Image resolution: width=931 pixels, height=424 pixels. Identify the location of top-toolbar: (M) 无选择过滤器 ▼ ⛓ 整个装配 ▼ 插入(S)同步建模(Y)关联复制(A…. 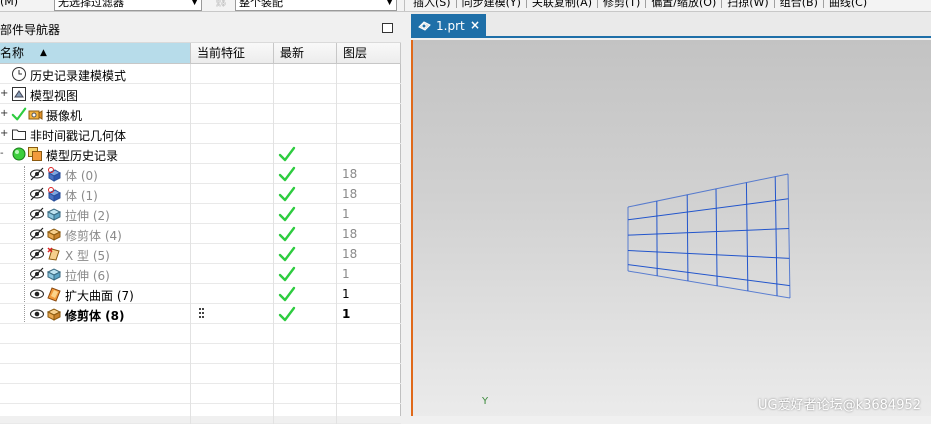
(465, 6).